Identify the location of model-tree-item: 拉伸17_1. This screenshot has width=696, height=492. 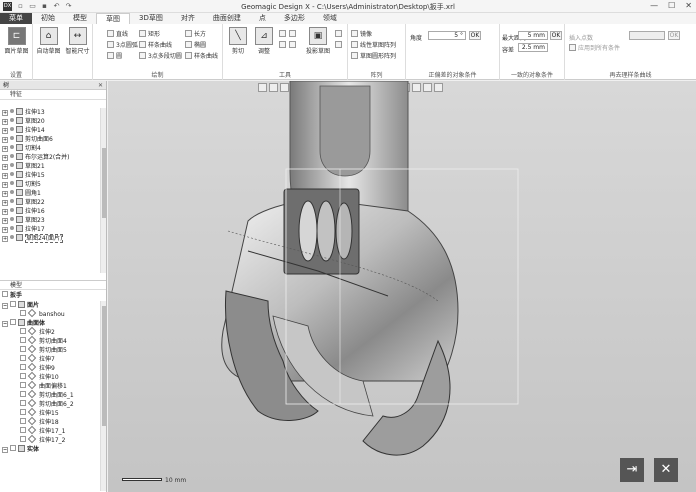
(50, 430).